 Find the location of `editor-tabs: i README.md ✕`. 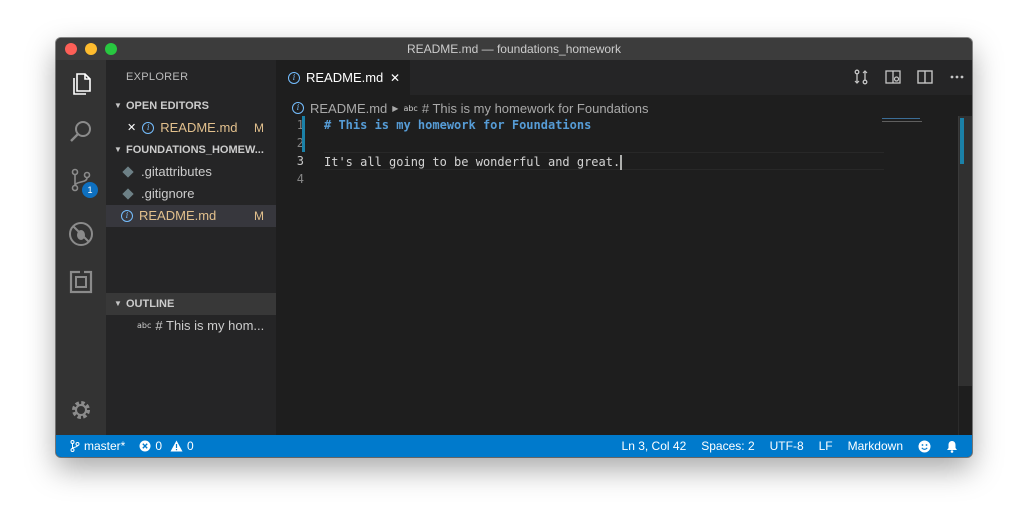

editor-tabs: i README.md ✕ is located at coordinates (624, 77).